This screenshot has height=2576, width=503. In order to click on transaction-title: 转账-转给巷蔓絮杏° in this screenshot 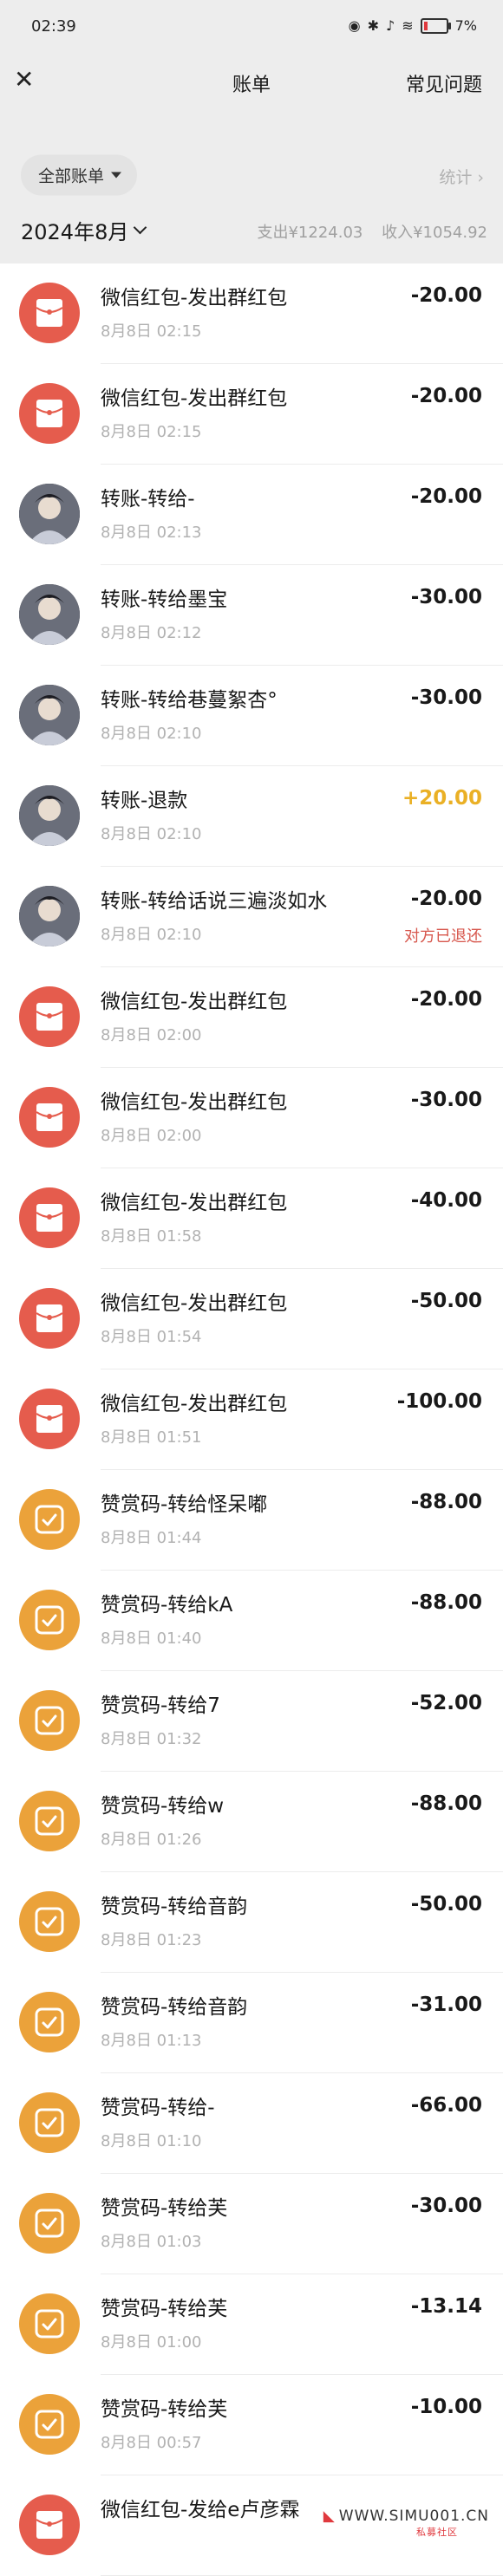, I will do `click(189, 697)`.